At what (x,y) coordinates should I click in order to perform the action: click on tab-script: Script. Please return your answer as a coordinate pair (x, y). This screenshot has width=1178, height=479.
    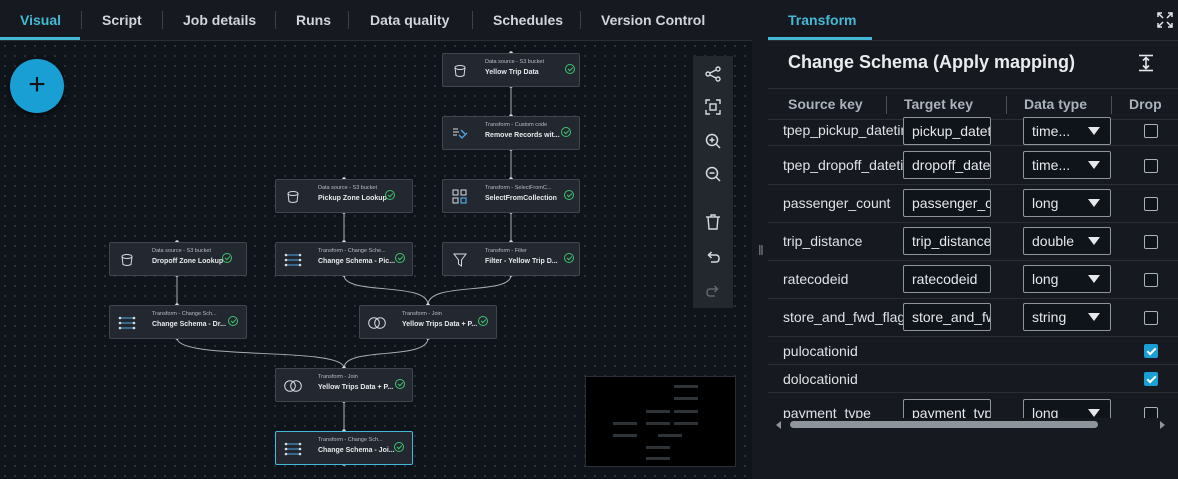
    Looking at the image, I should click on (122, 20).